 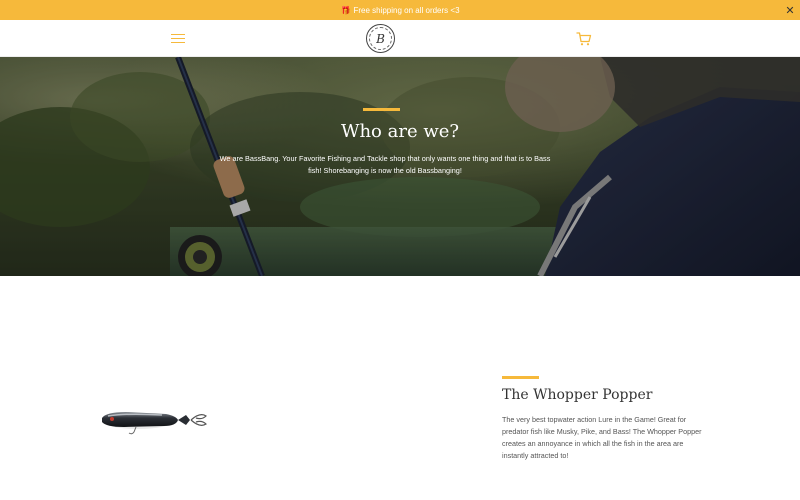 I want to click on close-icon: ✕, so click(x=790, y=10).